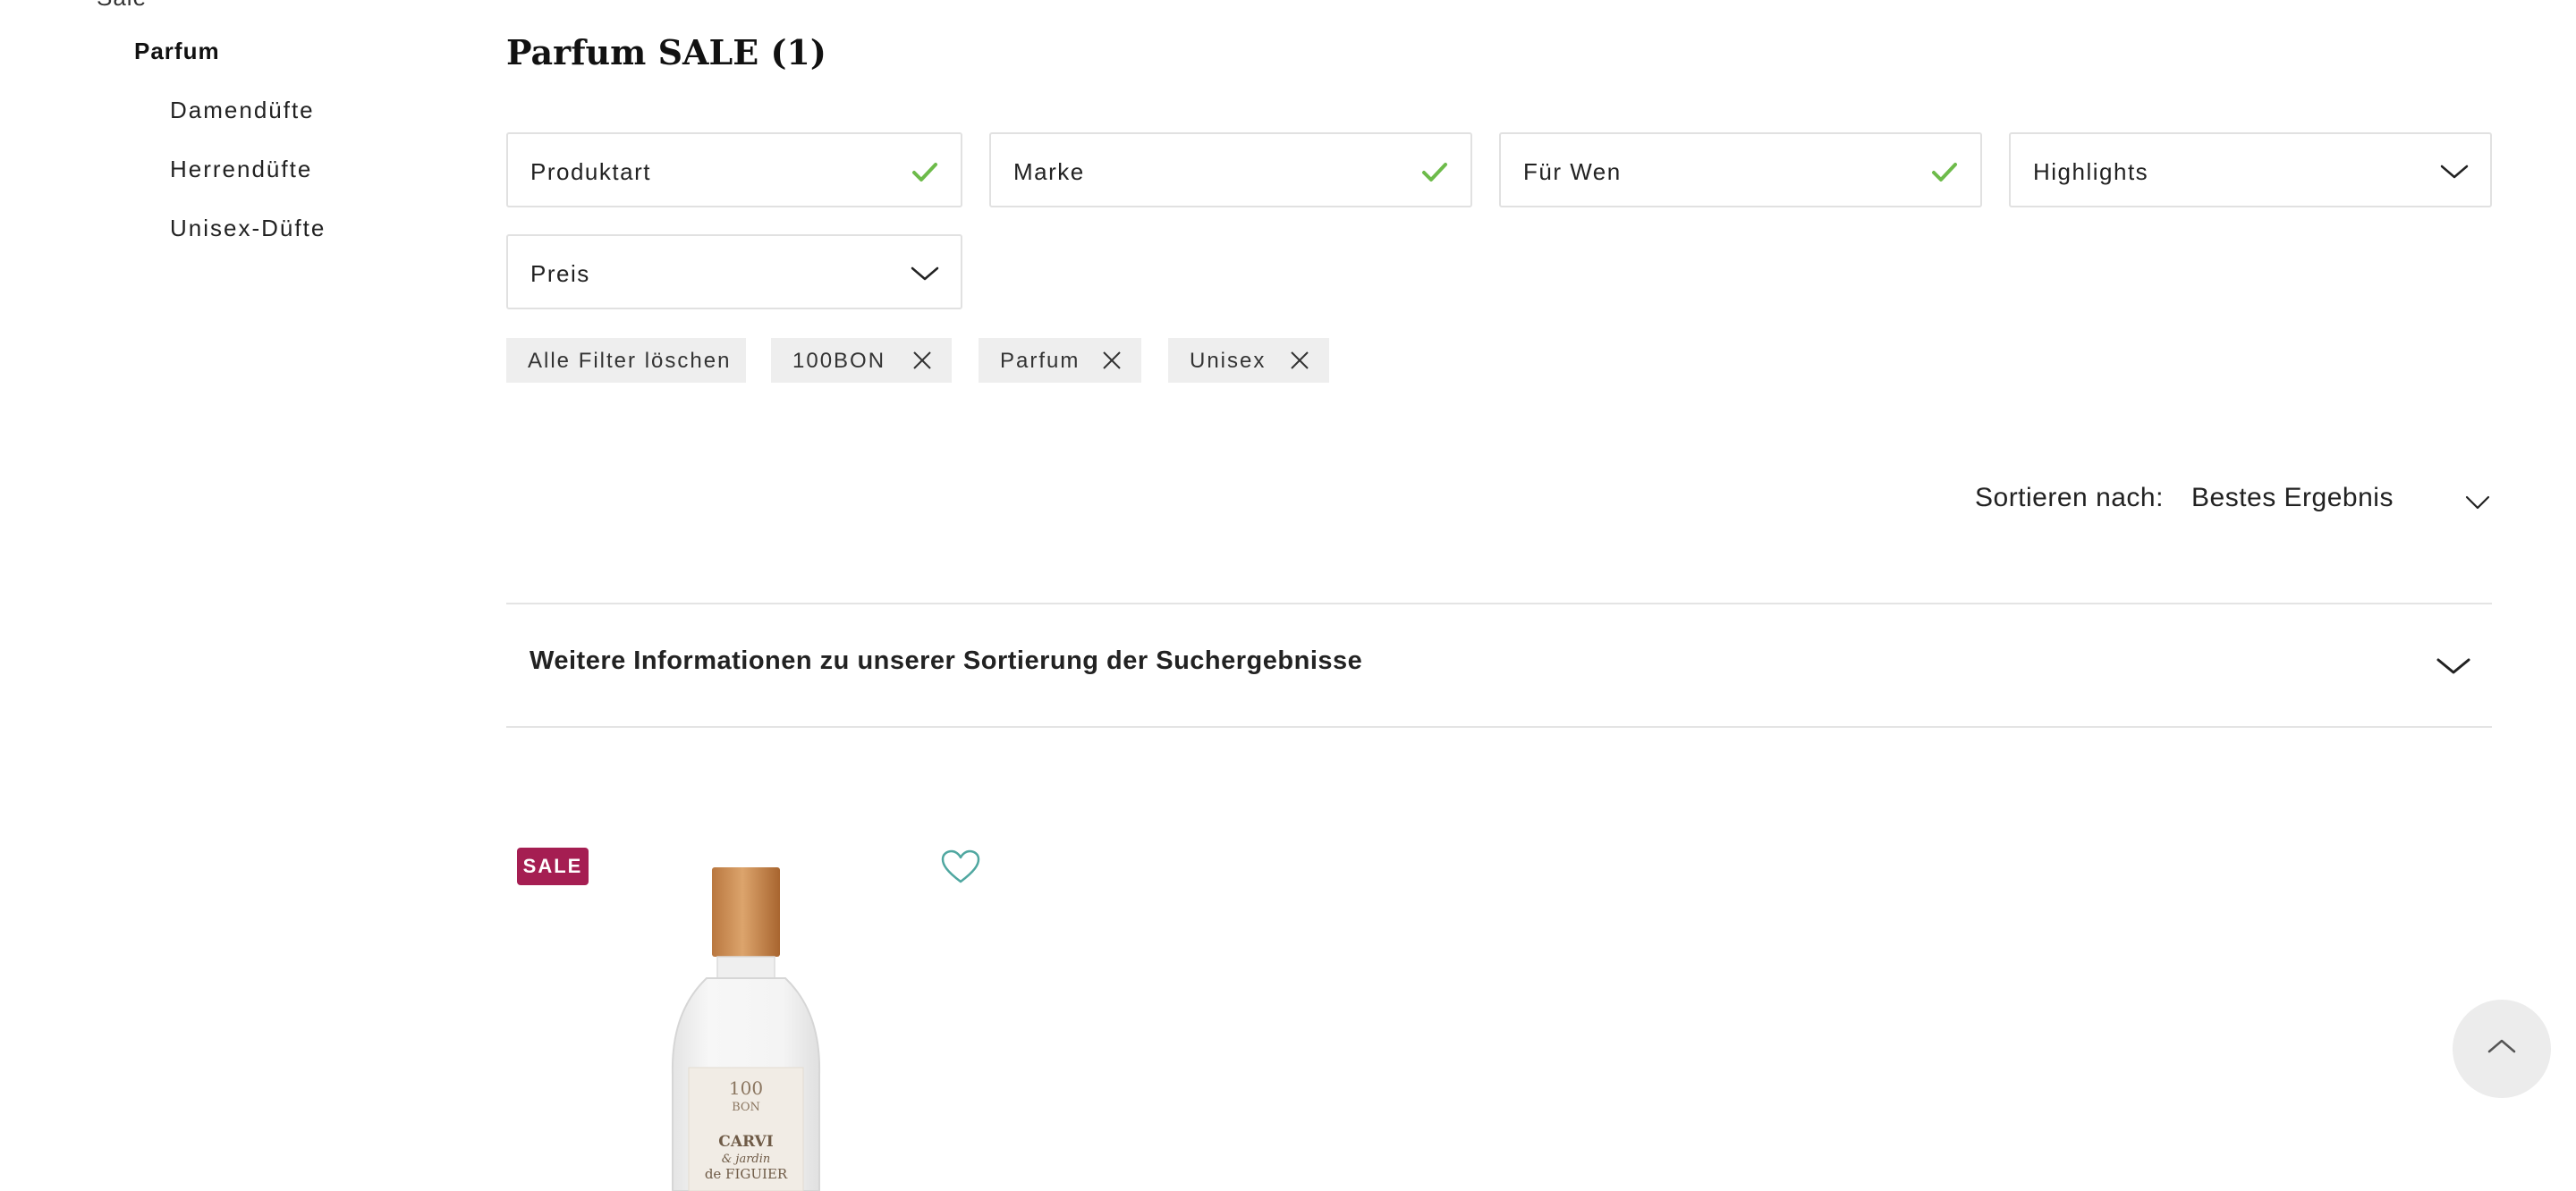  What do you see at coordinates (560, 273) in the screenshot?
I see `filter-label: Preis` at bounding box center [560, 273].